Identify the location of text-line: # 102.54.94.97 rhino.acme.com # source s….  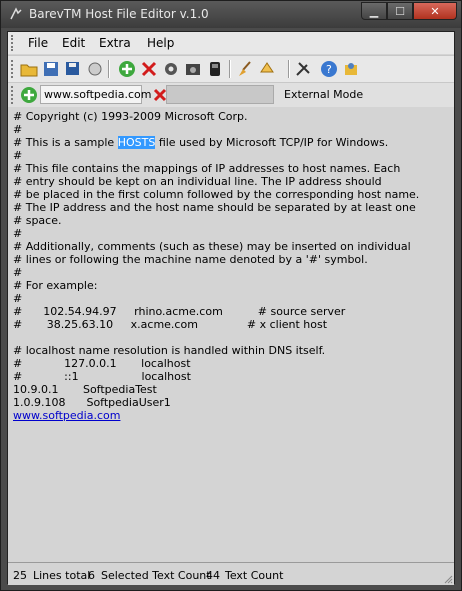
(179, 311).